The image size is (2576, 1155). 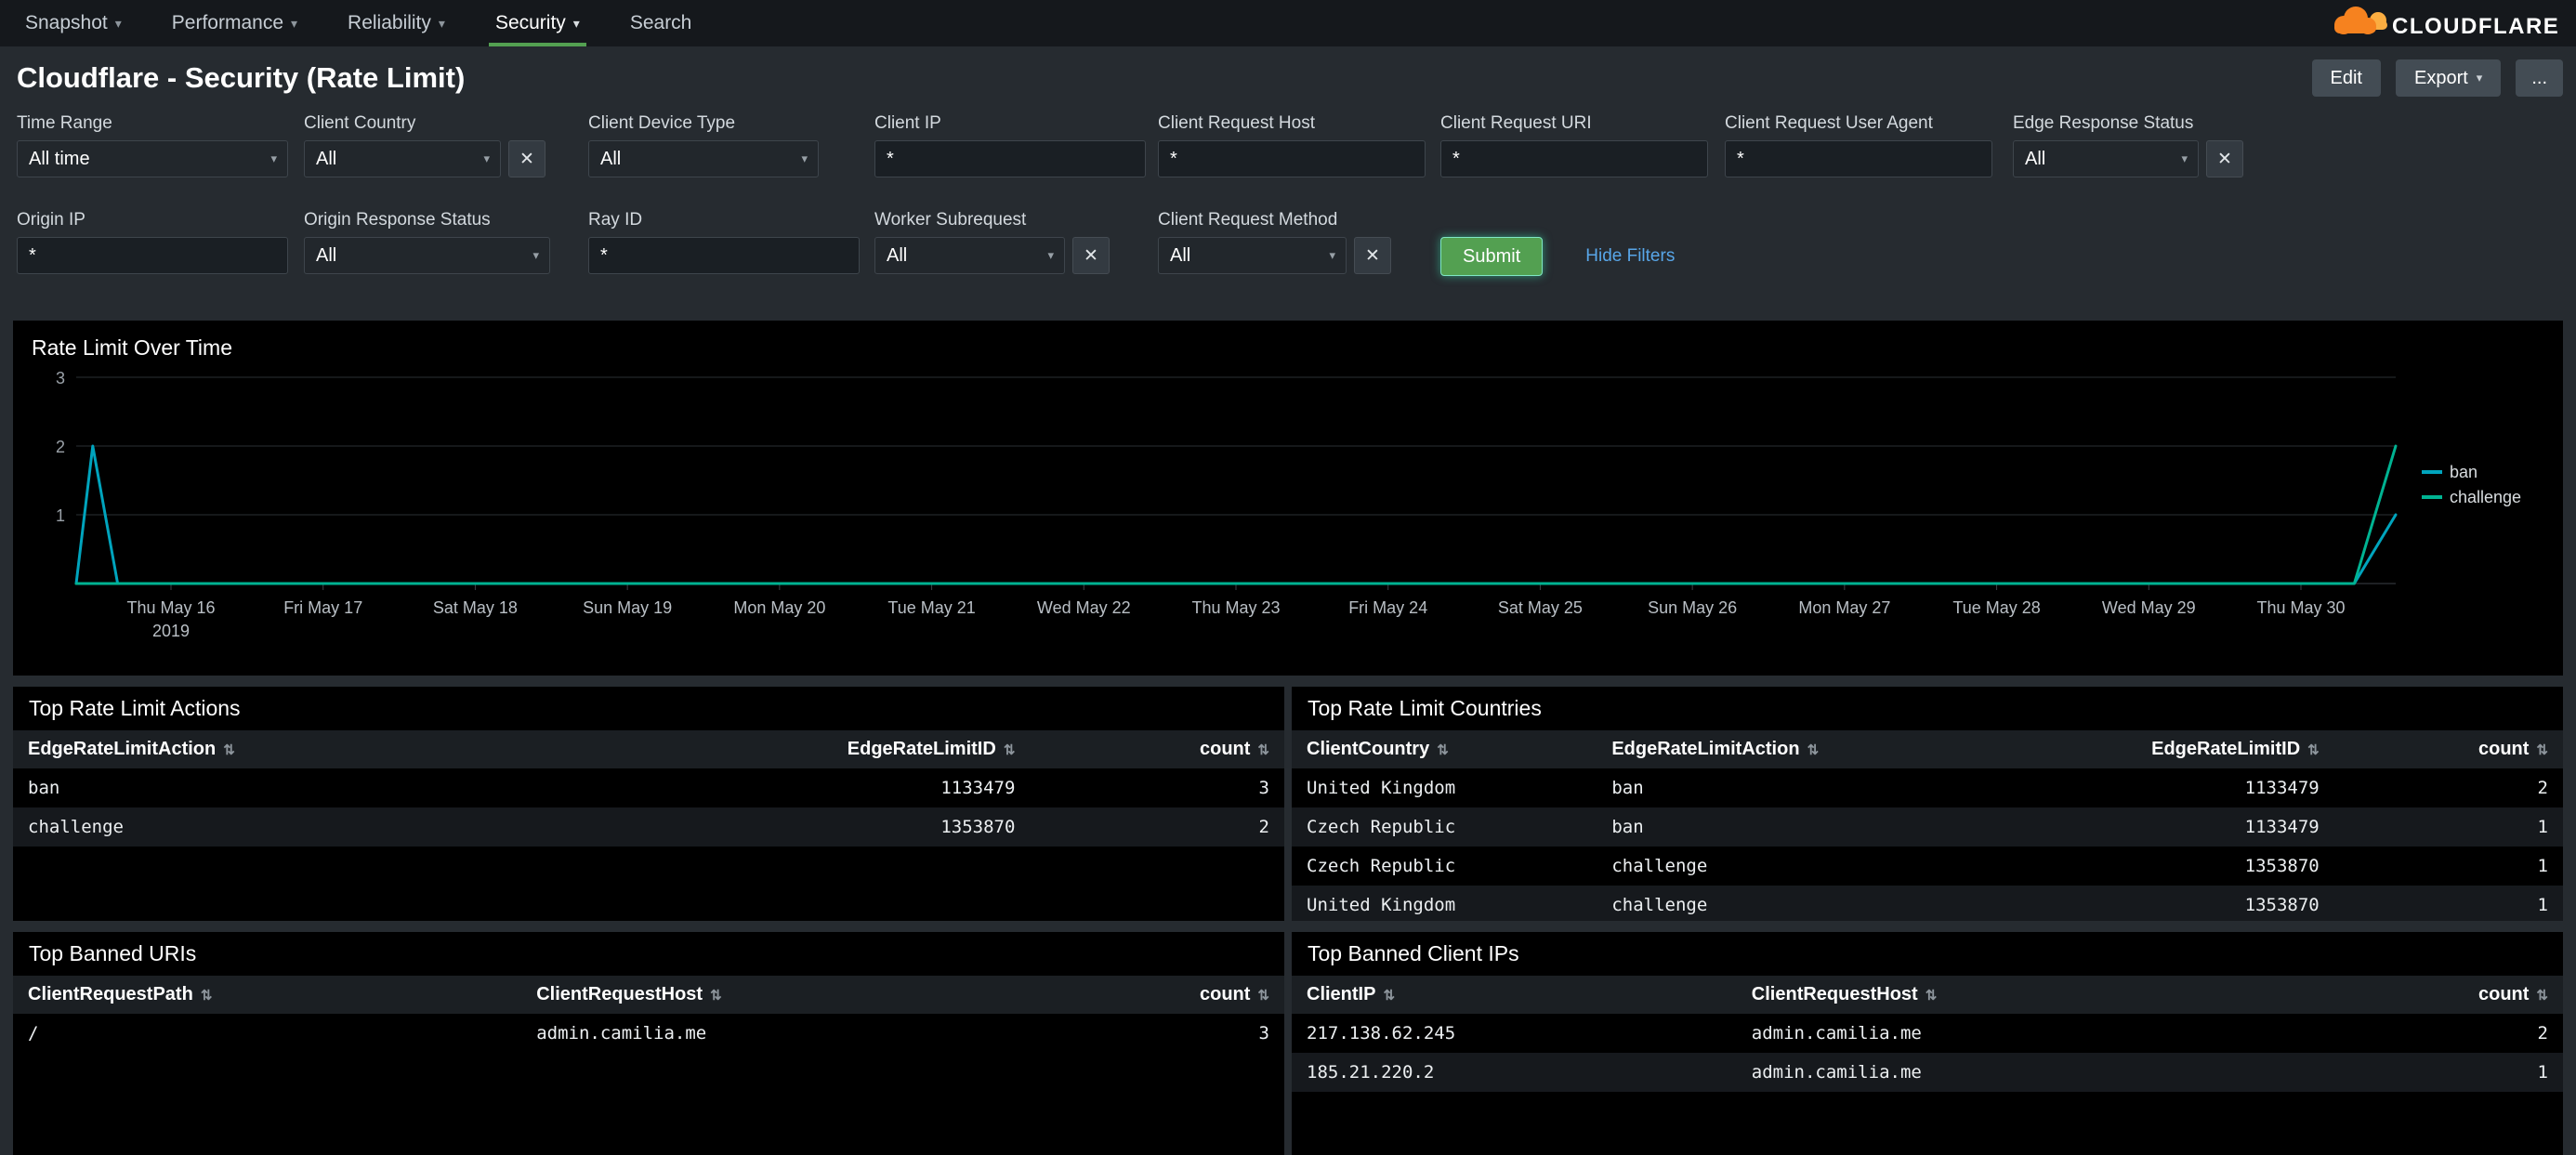 I want to click on origin-response-status-dropdown: All ▾, so click(x=427, y=255).